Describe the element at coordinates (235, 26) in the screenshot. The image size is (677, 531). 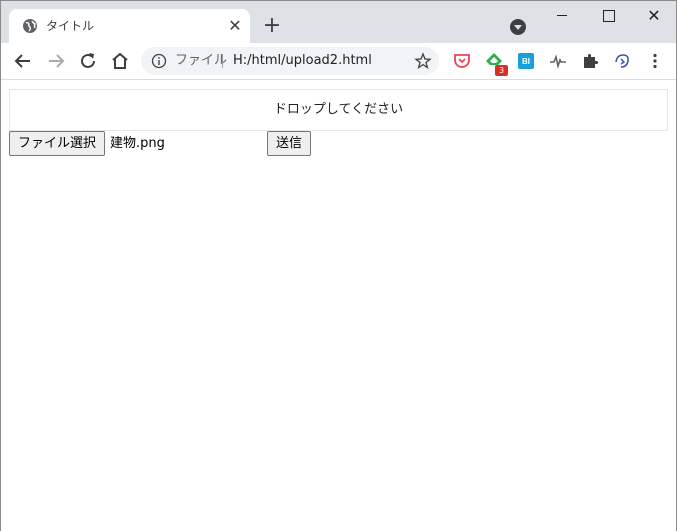
I see `tab-close-icon: ✕` at that location.